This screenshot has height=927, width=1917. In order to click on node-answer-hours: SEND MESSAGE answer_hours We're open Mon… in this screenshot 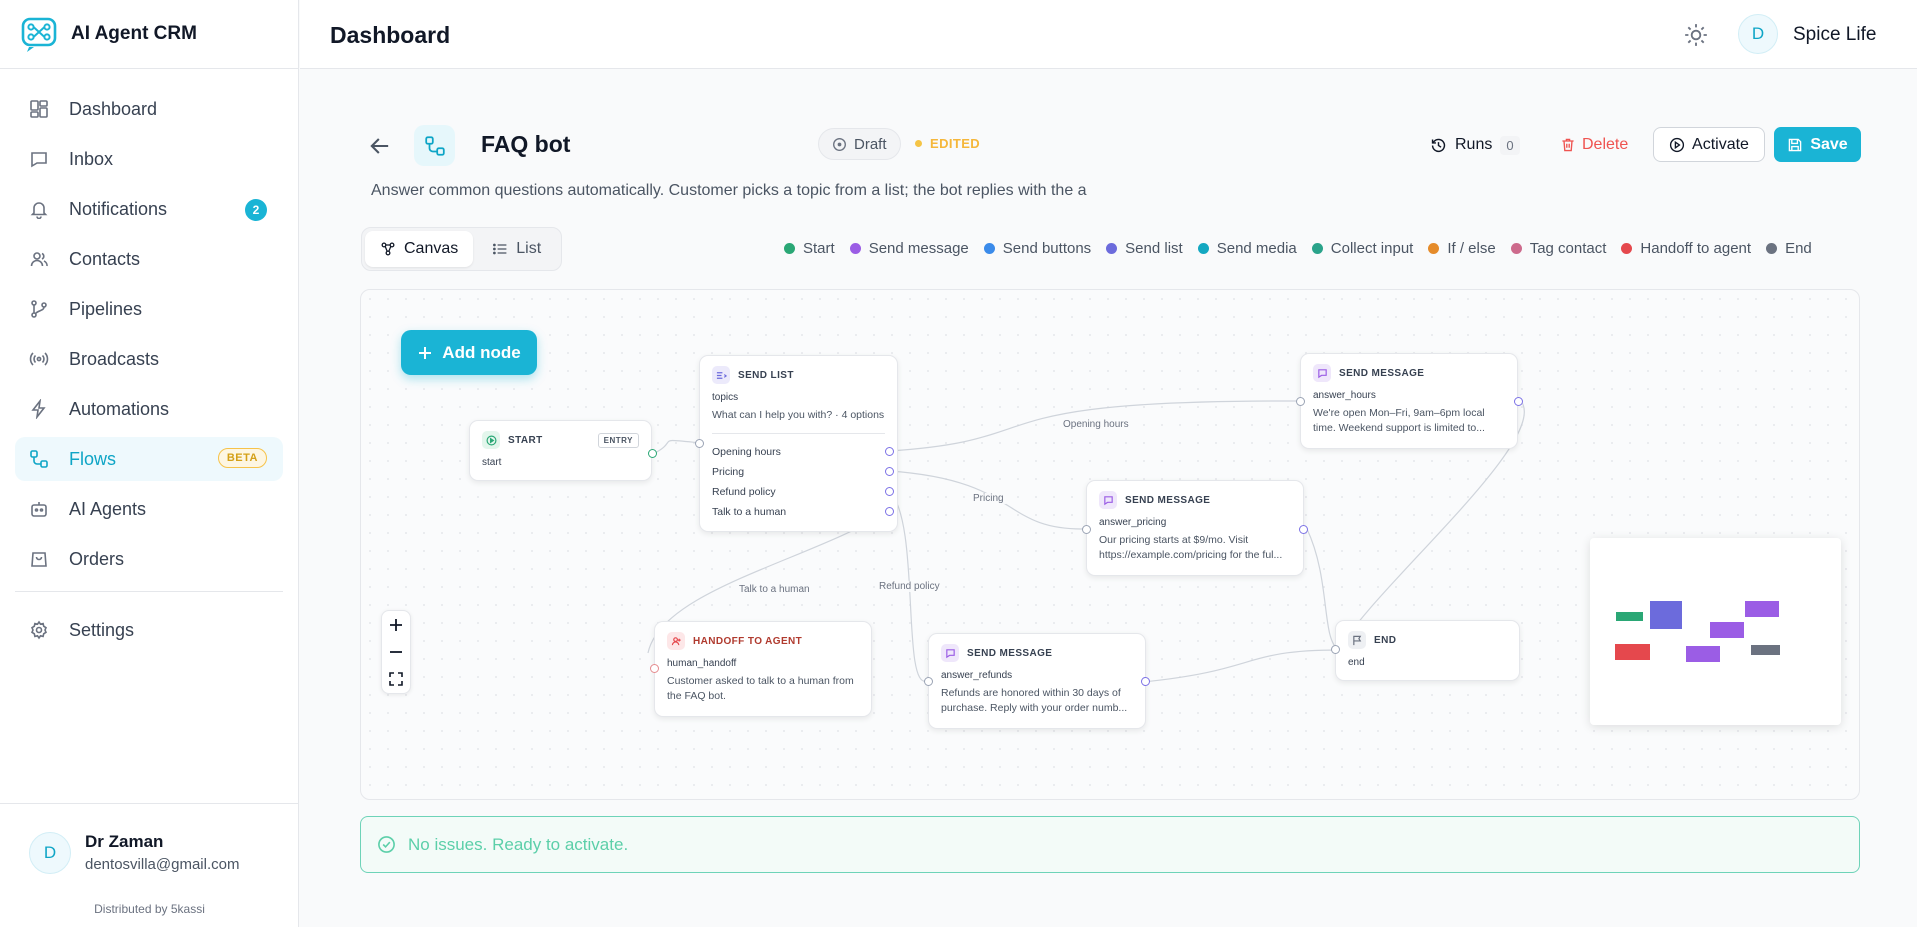, I will do `click(1409, 401)`.